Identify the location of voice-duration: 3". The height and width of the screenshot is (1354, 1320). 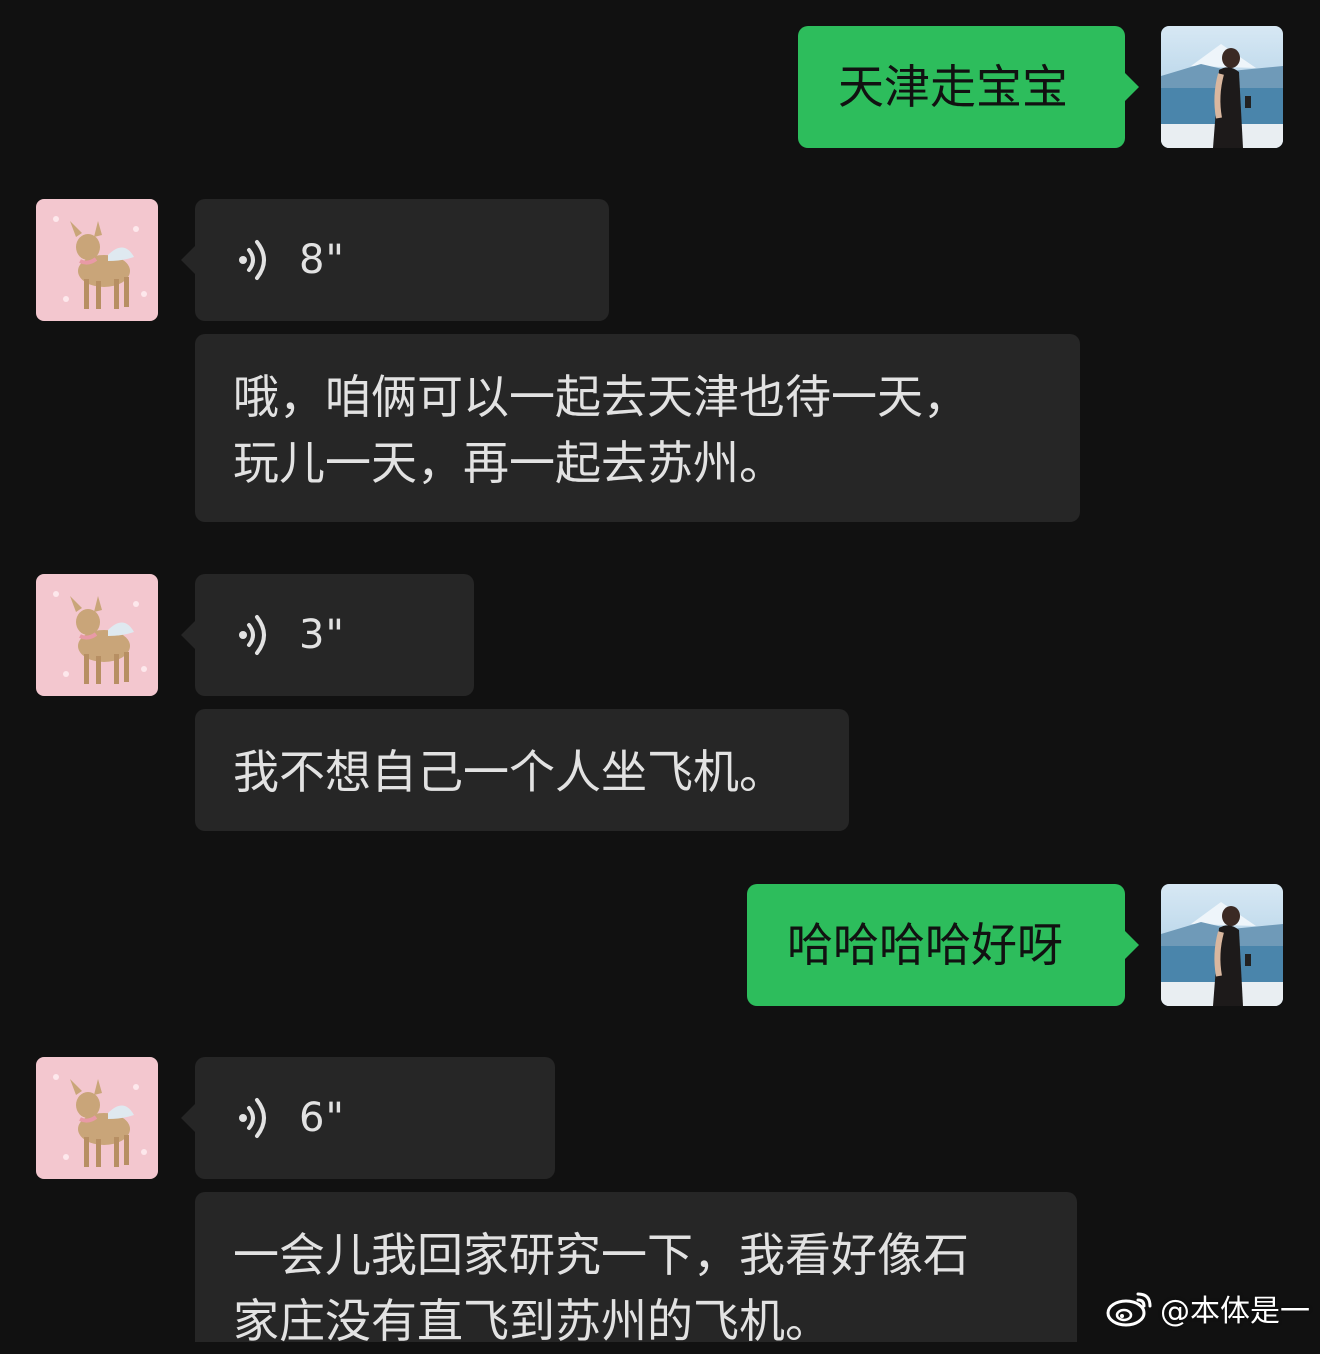
(322, 635).